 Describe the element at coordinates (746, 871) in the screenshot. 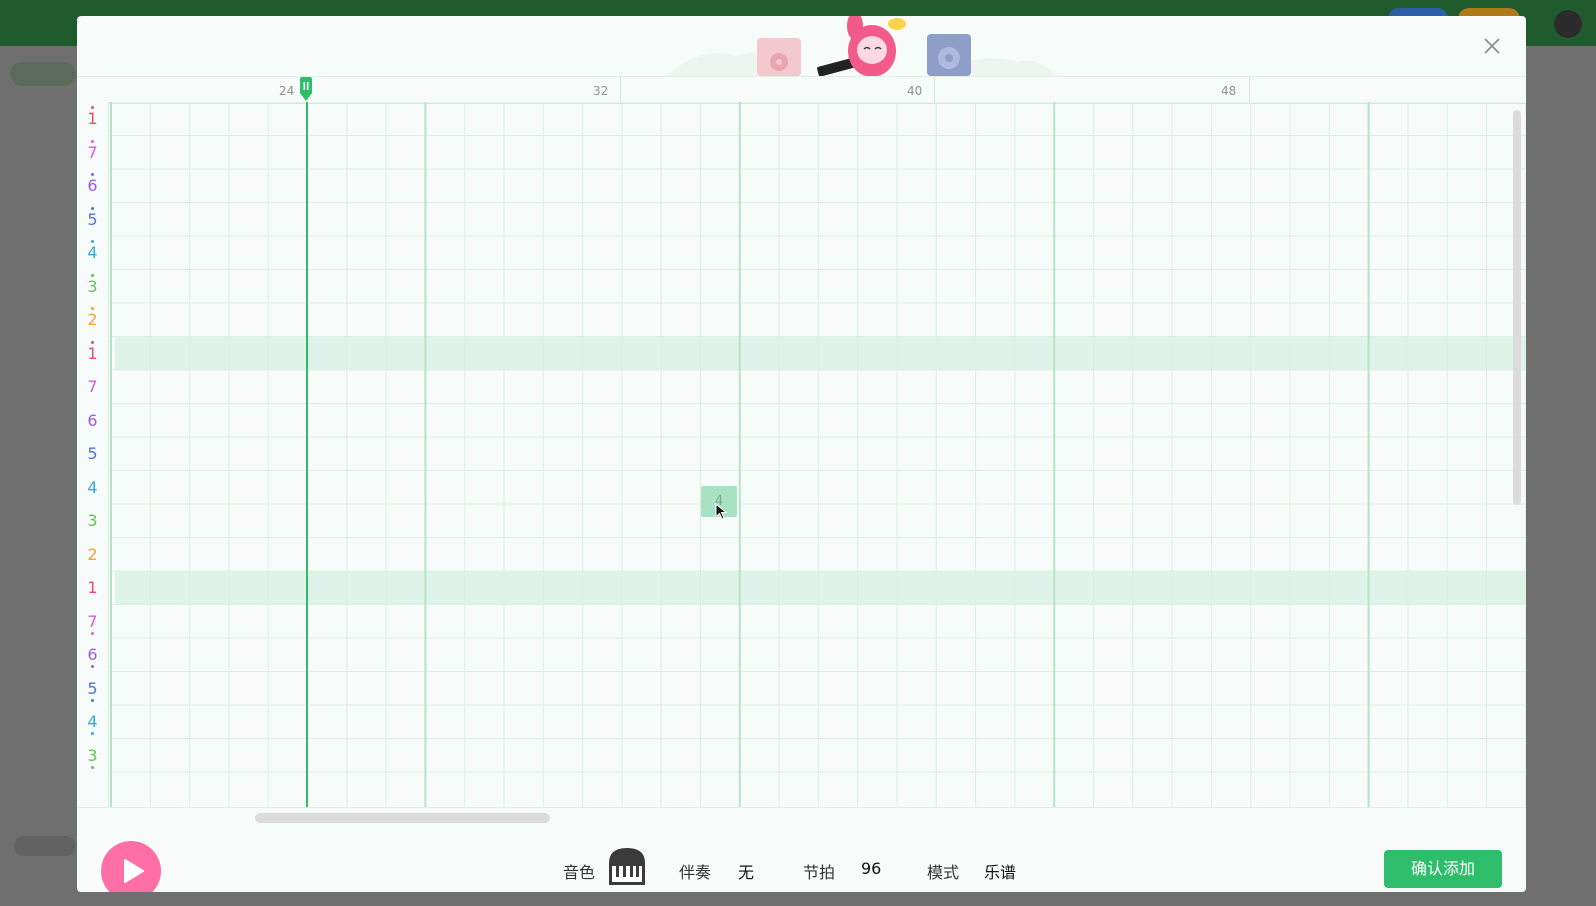

I see `accompaniment-value: 无` at that location.